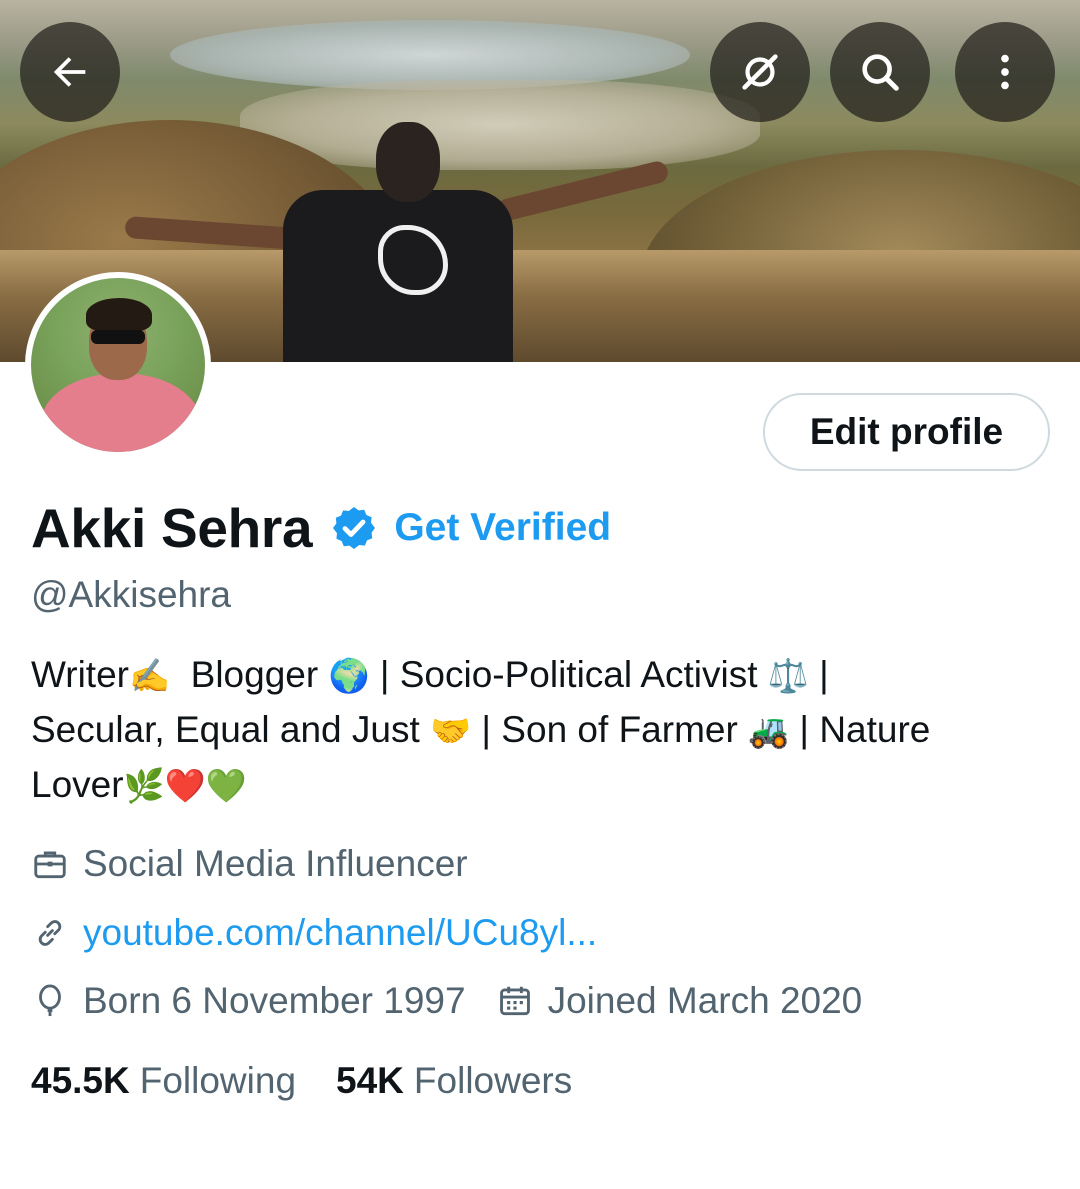 This screenshot has width=1080, height=1189. Describe the element at coordinates (321, 528) in the screenshot. I see `profile-name-row: Akki Sehra Get Verified` at that location.